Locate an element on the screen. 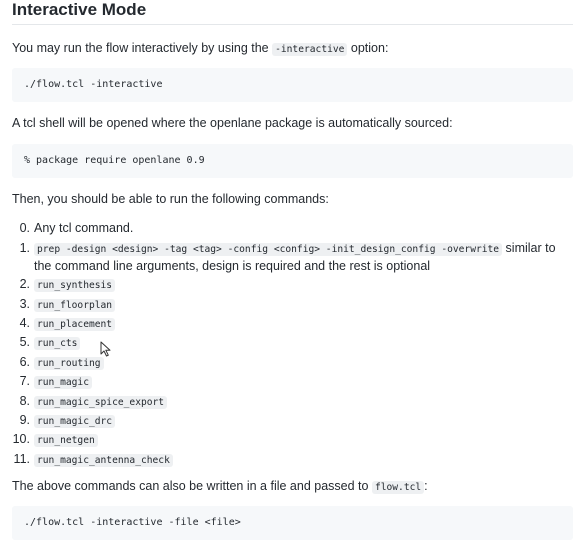 The height and width of the screenshot is (540, 573). code-block-flow-interactive: ./flow.tcl -interactive is located at coordinates (292, 84).